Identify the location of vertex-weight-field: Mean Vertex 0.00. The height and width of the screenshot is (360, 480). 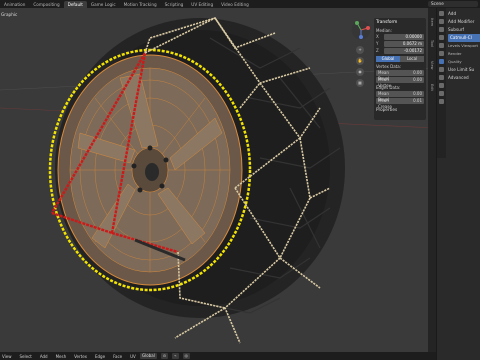
(400, 82).